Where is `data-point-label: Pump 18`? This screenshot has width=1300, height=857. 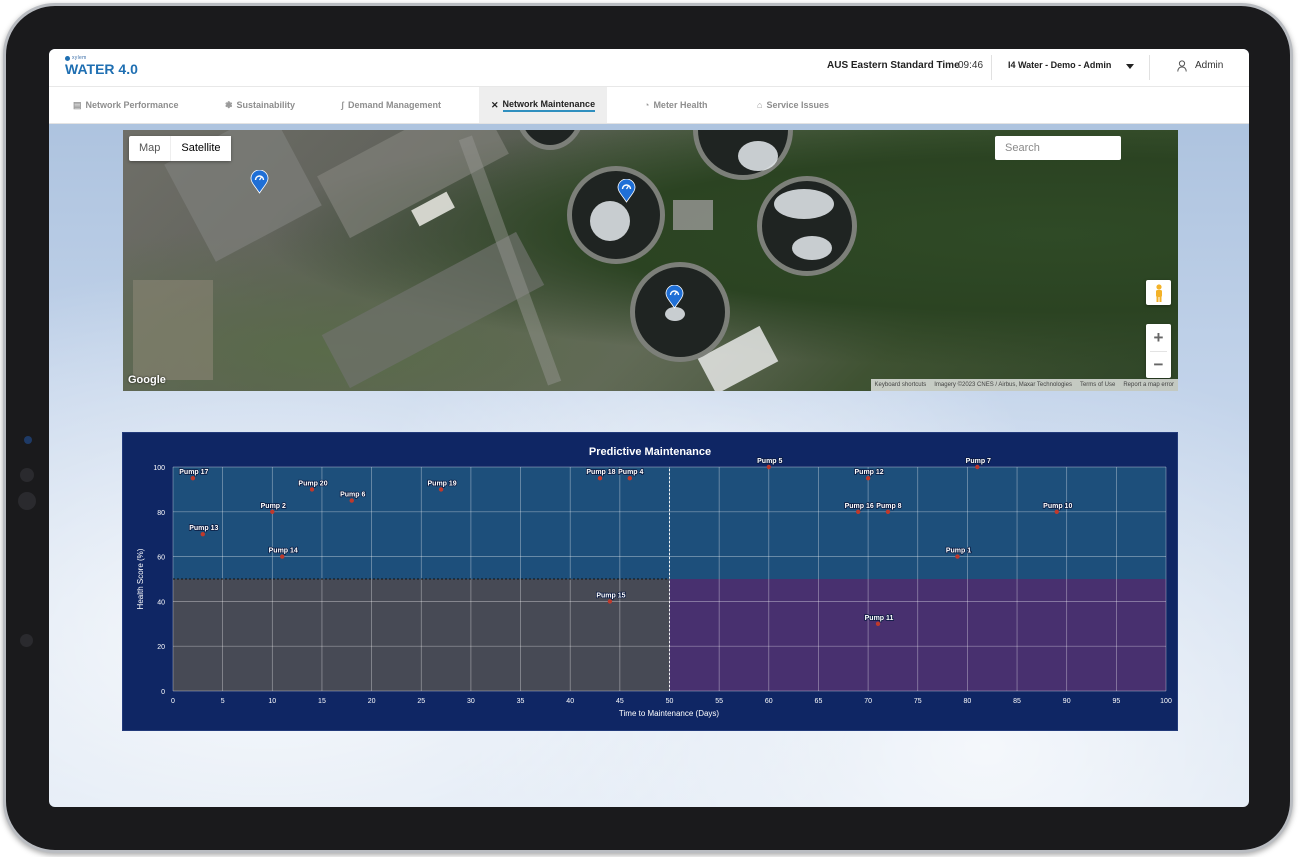
data-point-label: Pump 18 is located at coordinates (600, 472).